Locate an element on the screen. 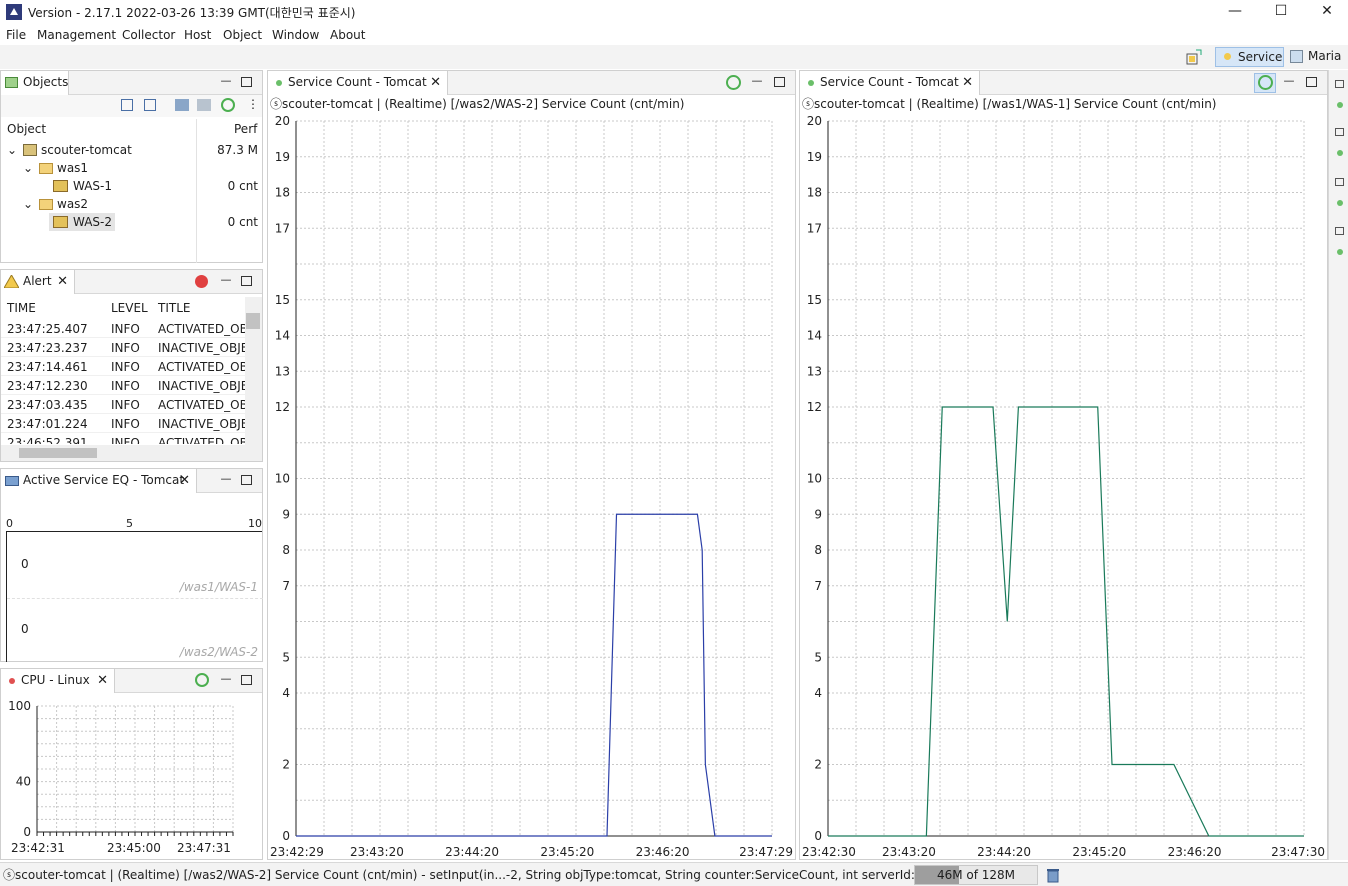 Image resolution: width=1348 pixels, height=886 pixels. maximize-button: ☐ is located at coordinates (1281, 12).